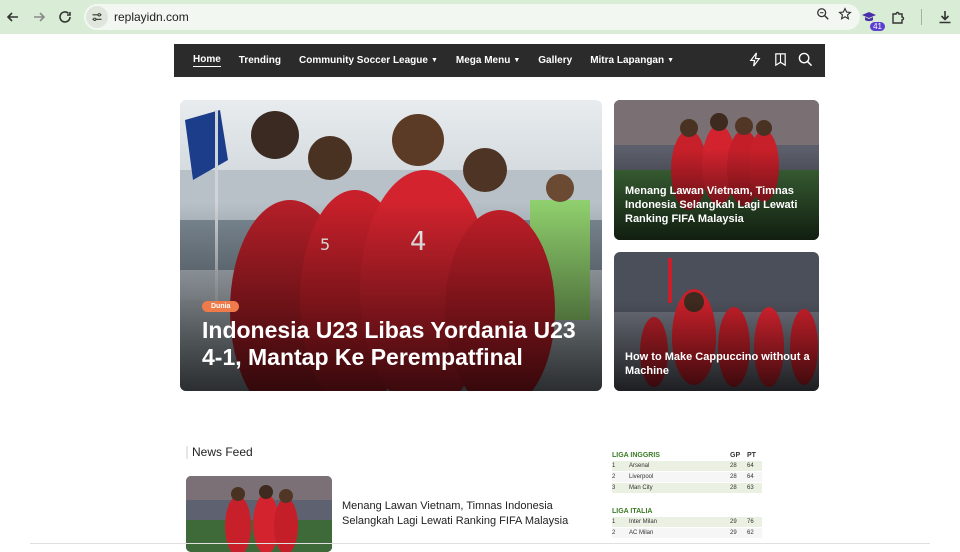 This screenshot has width=960, height=552. Describe the element at coordinates (718, 364) in the screenshot. I see `side-article-title: How to Make Cappuccino without a Machine` at that location.